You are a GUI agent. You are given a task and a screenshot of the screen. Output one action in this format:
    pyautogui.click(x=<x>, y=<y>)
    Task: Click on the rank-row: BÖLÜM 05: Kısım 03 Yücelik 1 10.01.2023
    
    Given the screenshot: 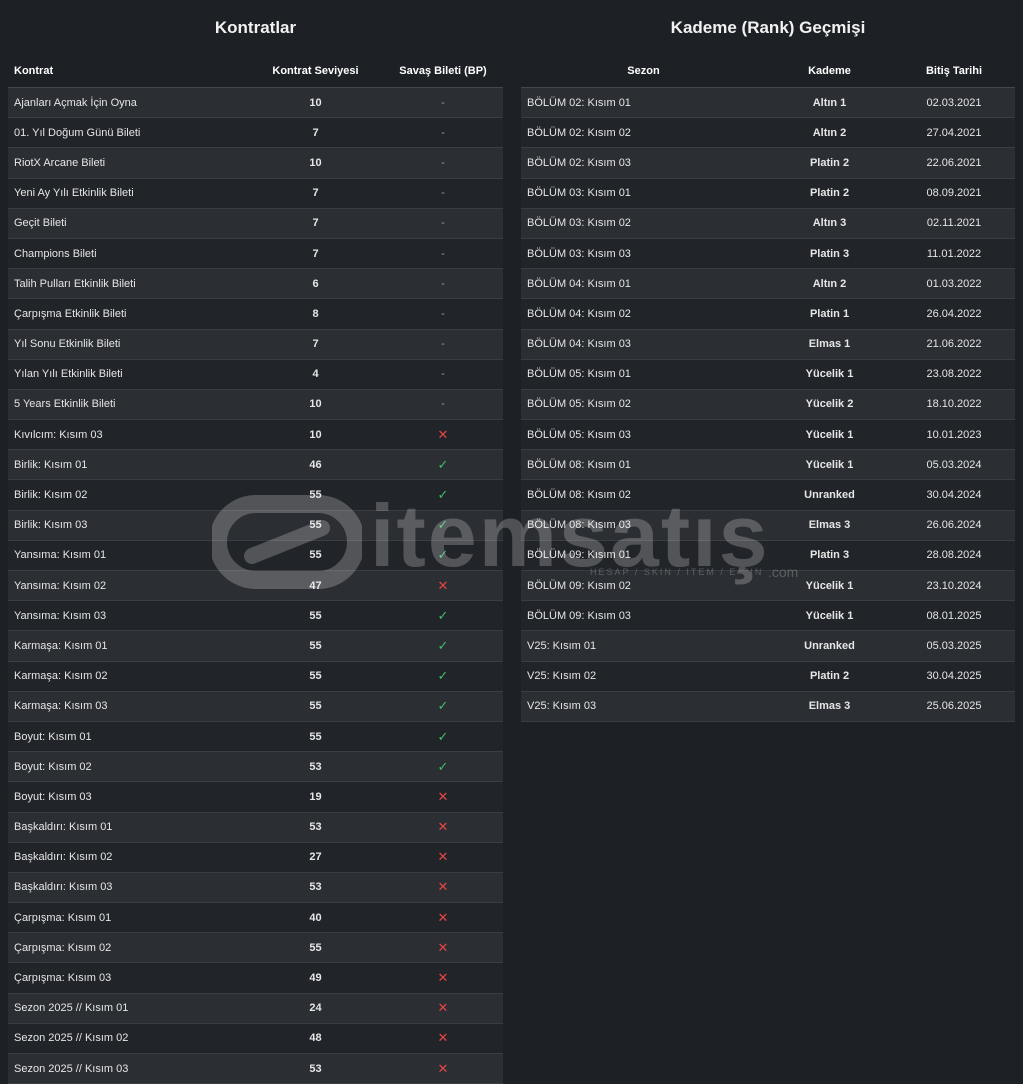 What is the action you would take?
    pyautogui.click(x=768, y=435)
    